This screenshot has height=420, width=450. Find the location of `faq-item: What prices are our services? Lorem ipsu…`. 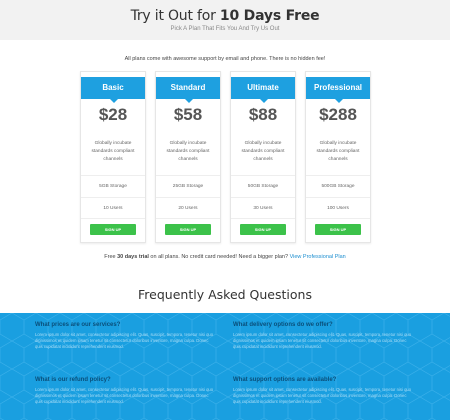

faq-item: What prices are our services? Lorem ipsu… is located at coordinates (125, 336).